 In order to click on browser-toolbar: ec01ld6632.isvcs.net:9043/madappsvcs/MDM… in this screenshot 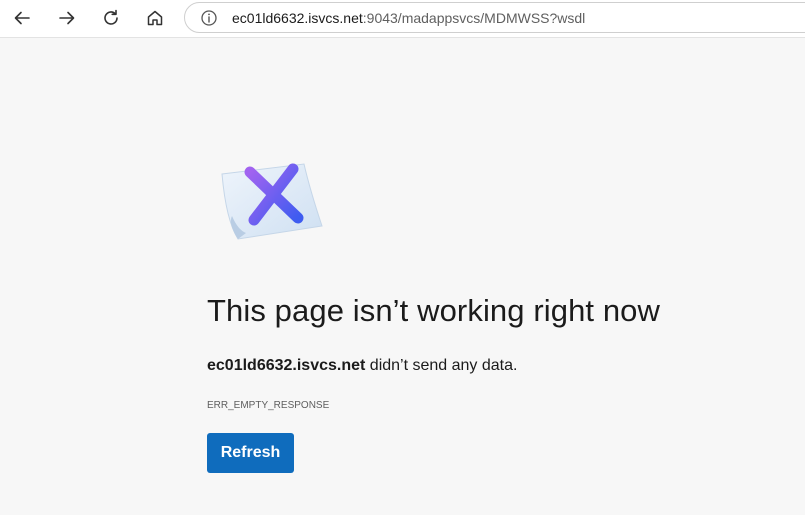, I will do `click(402, 19)`.